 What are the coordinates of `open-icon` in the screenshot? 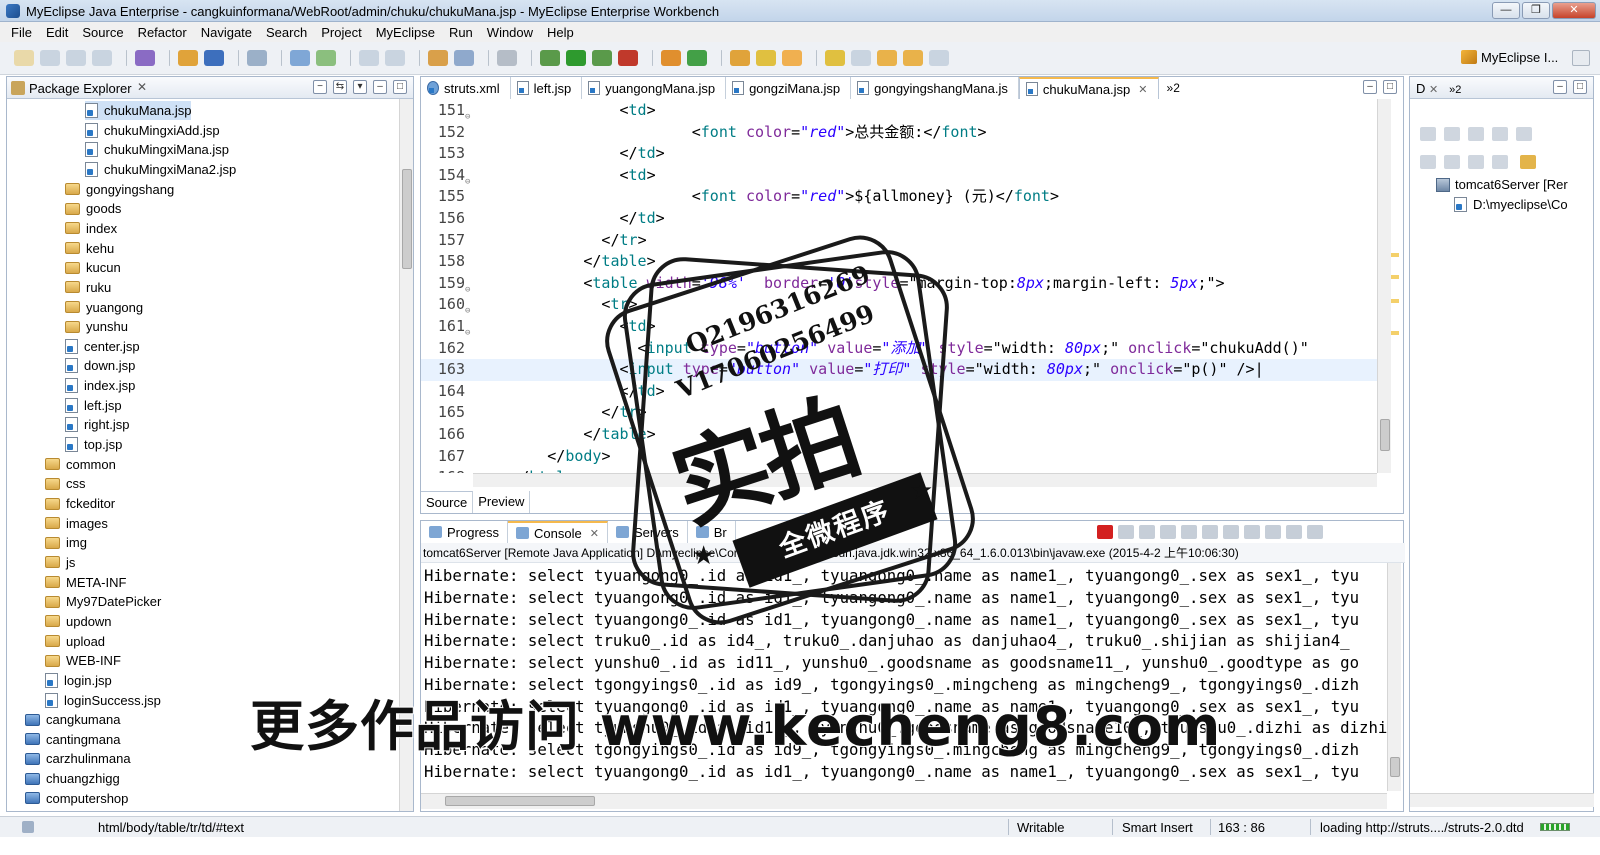 It's located at (740, 58).